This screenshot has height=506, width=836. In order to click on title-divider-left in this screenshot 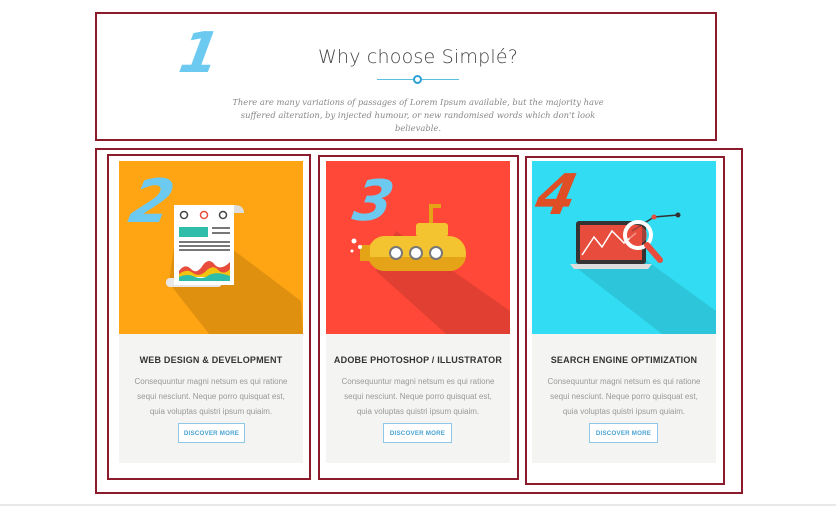, I will do `click(395, 79)`.